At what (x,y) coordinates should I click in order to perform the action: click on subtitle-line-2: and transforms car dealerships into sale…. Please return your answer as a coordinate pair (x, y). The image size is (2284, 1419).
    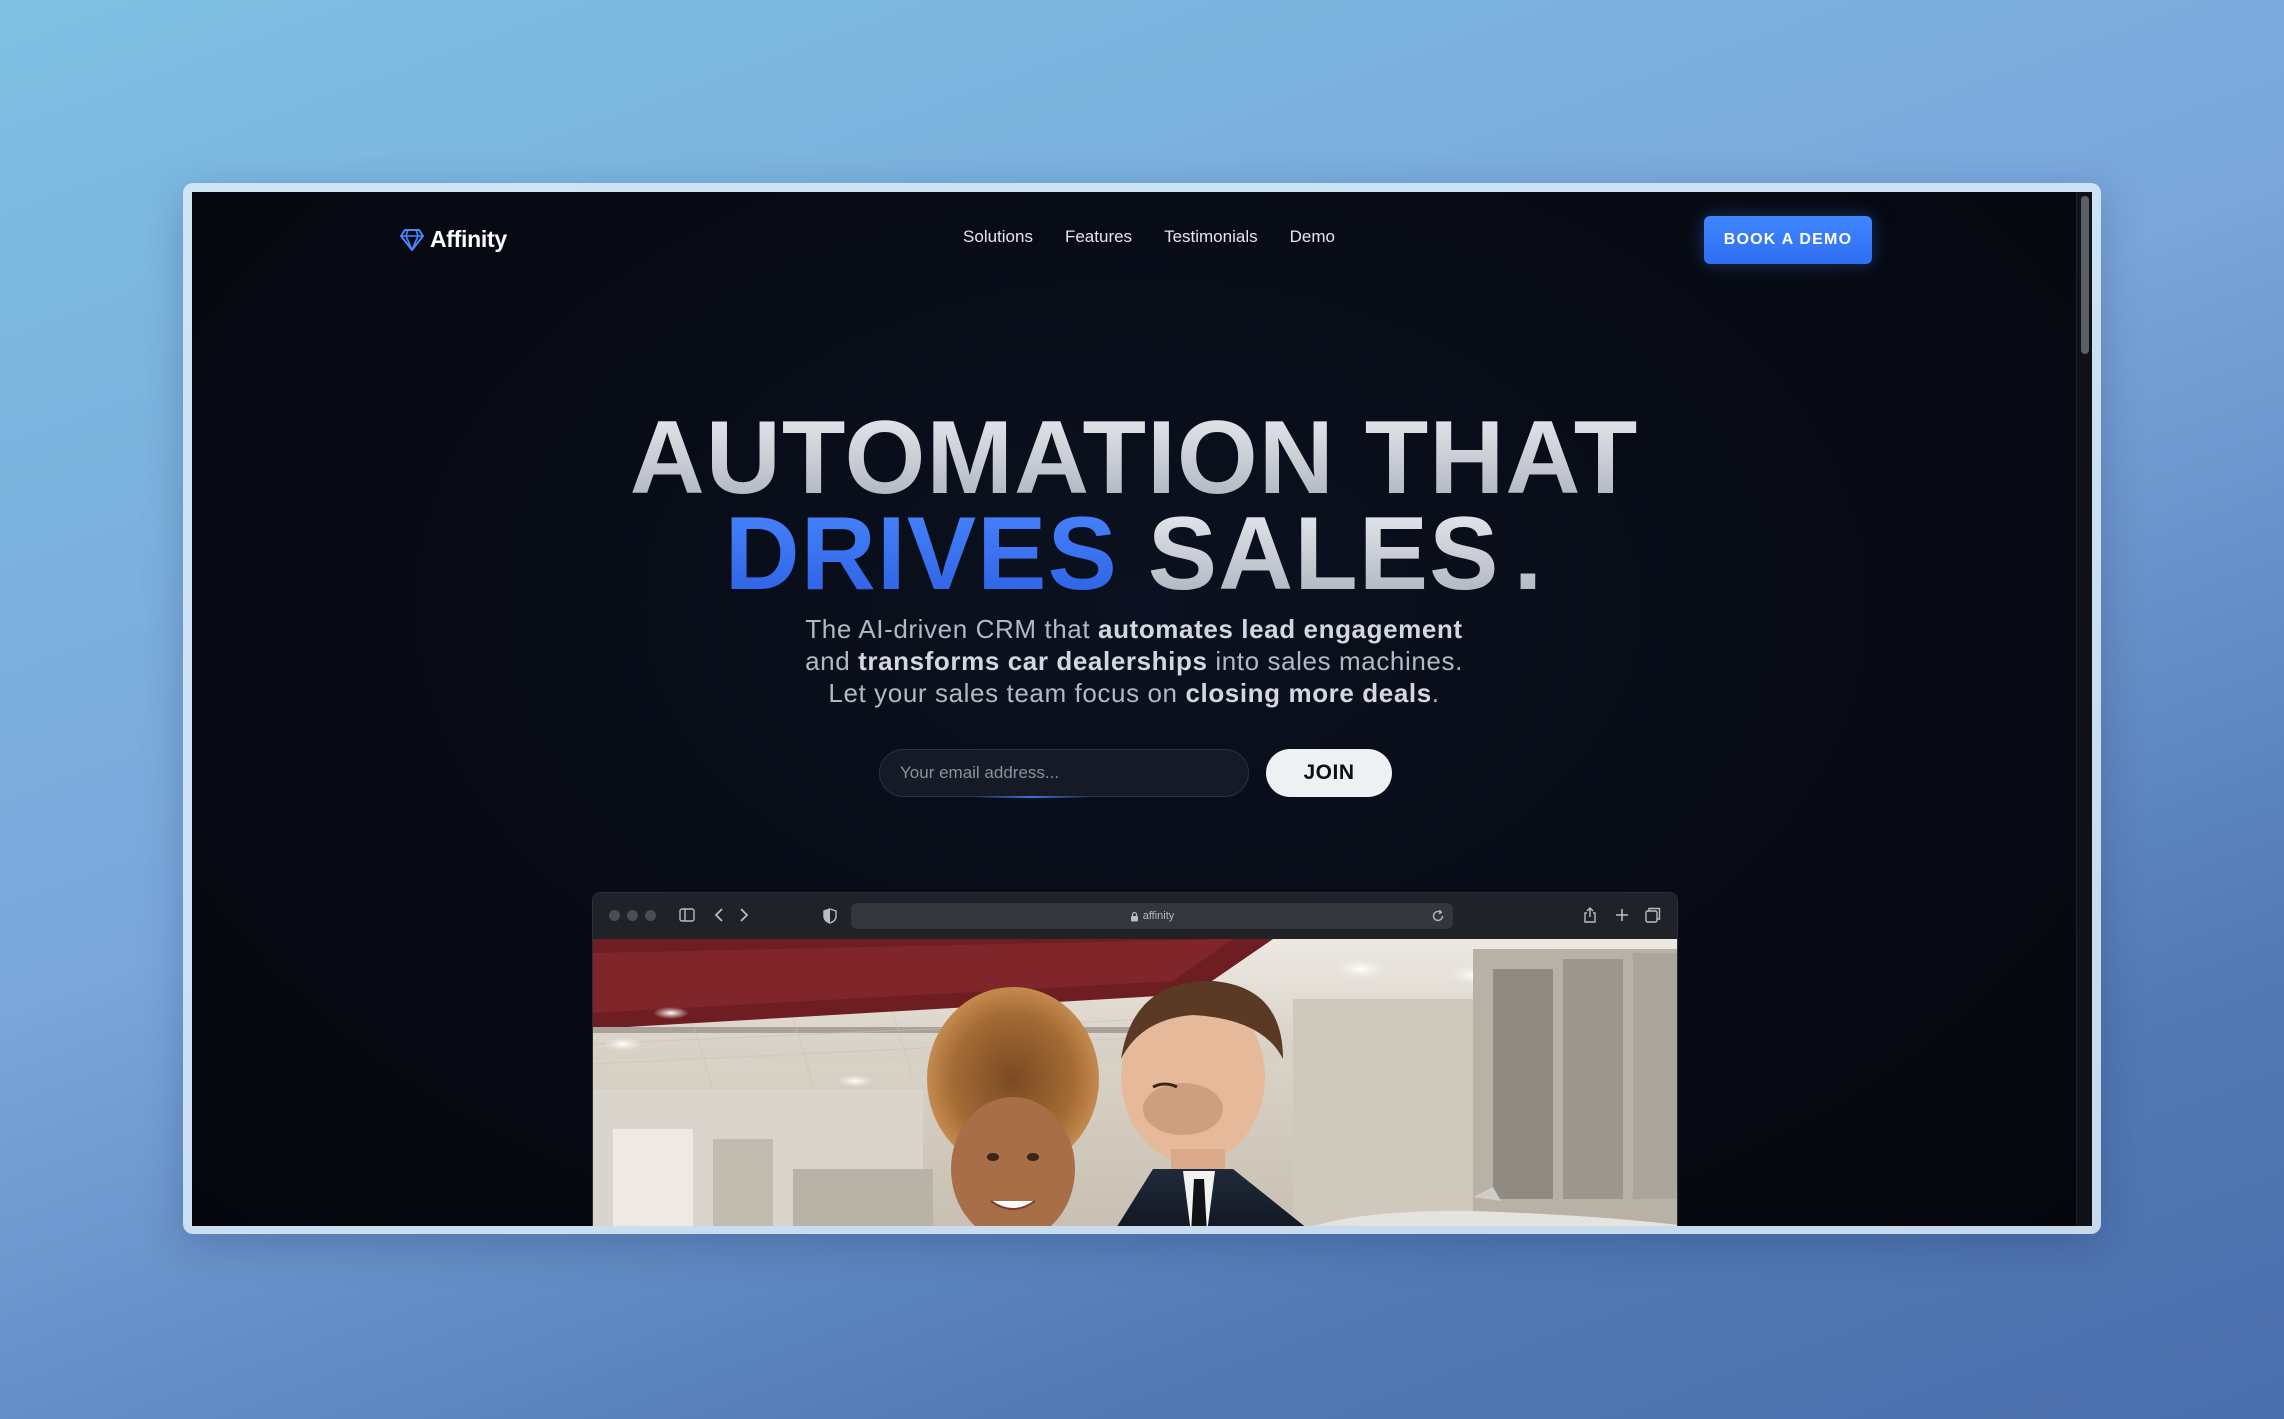
    Looking at the image, I should click on (1134, 661).